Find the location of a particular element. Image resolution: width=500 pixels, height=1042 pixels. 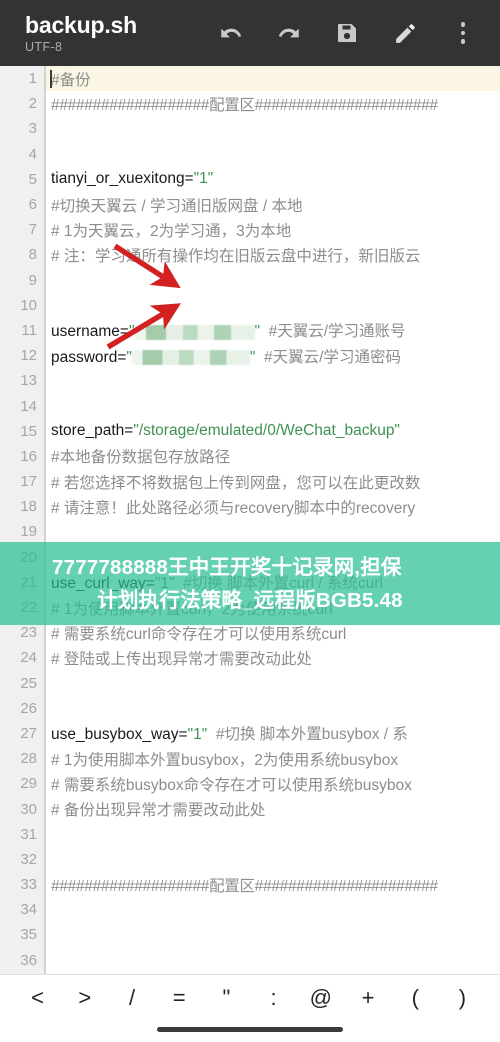

file-title-block: backup.sh UTF-8 is located at coordinates (81, 33).